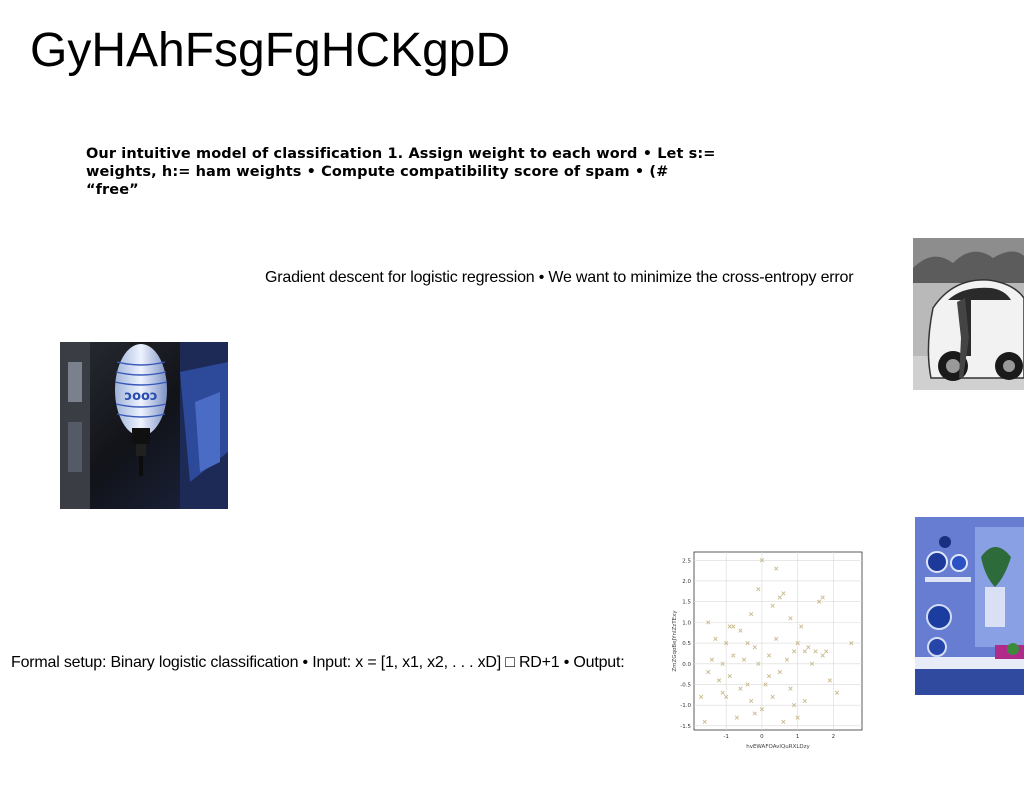  Describe the element at coordinates (686, 644) in the screenshot. I see `y-tick-label: 0.5` at that location.